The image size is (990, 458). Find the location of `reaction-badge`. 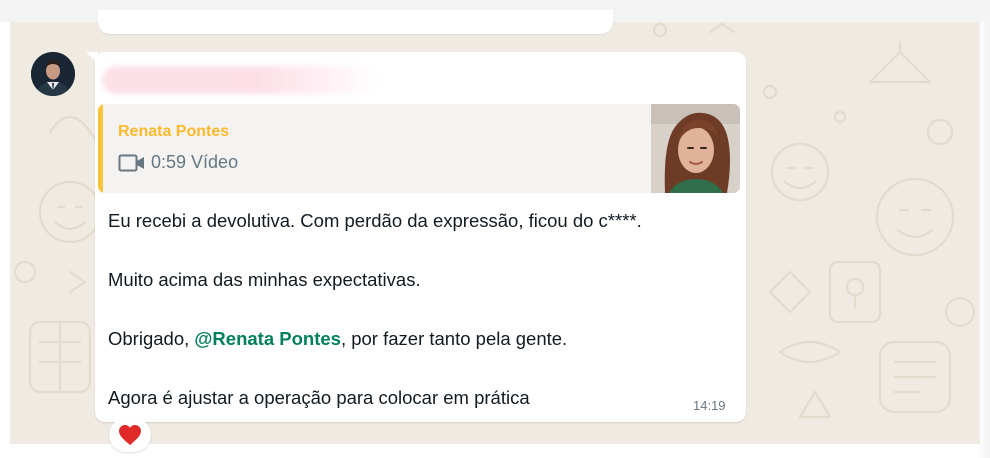

reaction-badge is located at coordinates (130, 435).